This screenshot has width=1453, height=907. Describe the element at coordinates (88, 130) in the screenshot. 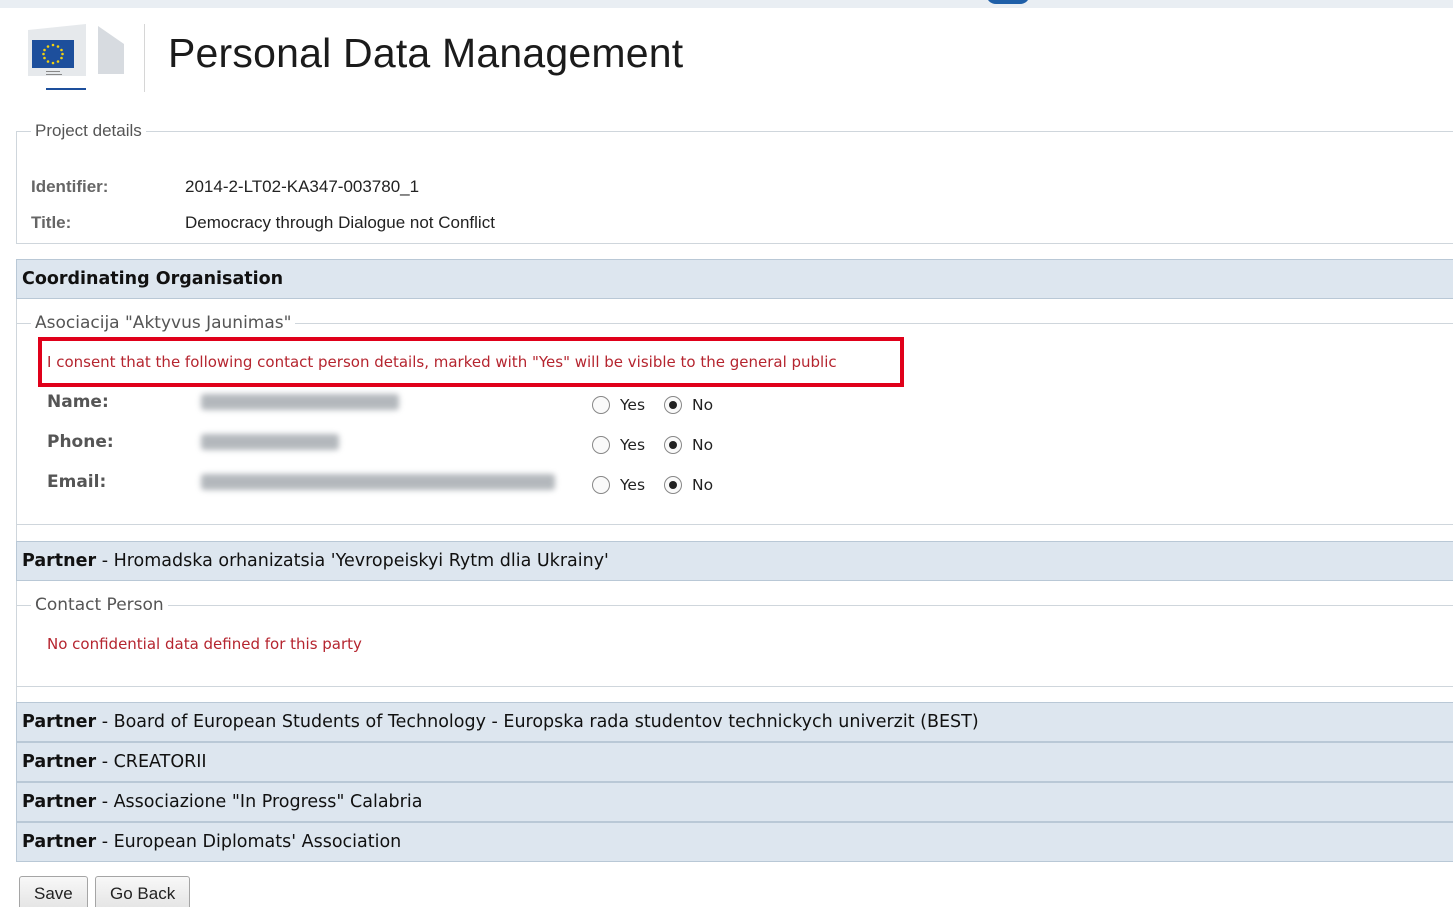

I see `project-details-legend: Project details` at that location.